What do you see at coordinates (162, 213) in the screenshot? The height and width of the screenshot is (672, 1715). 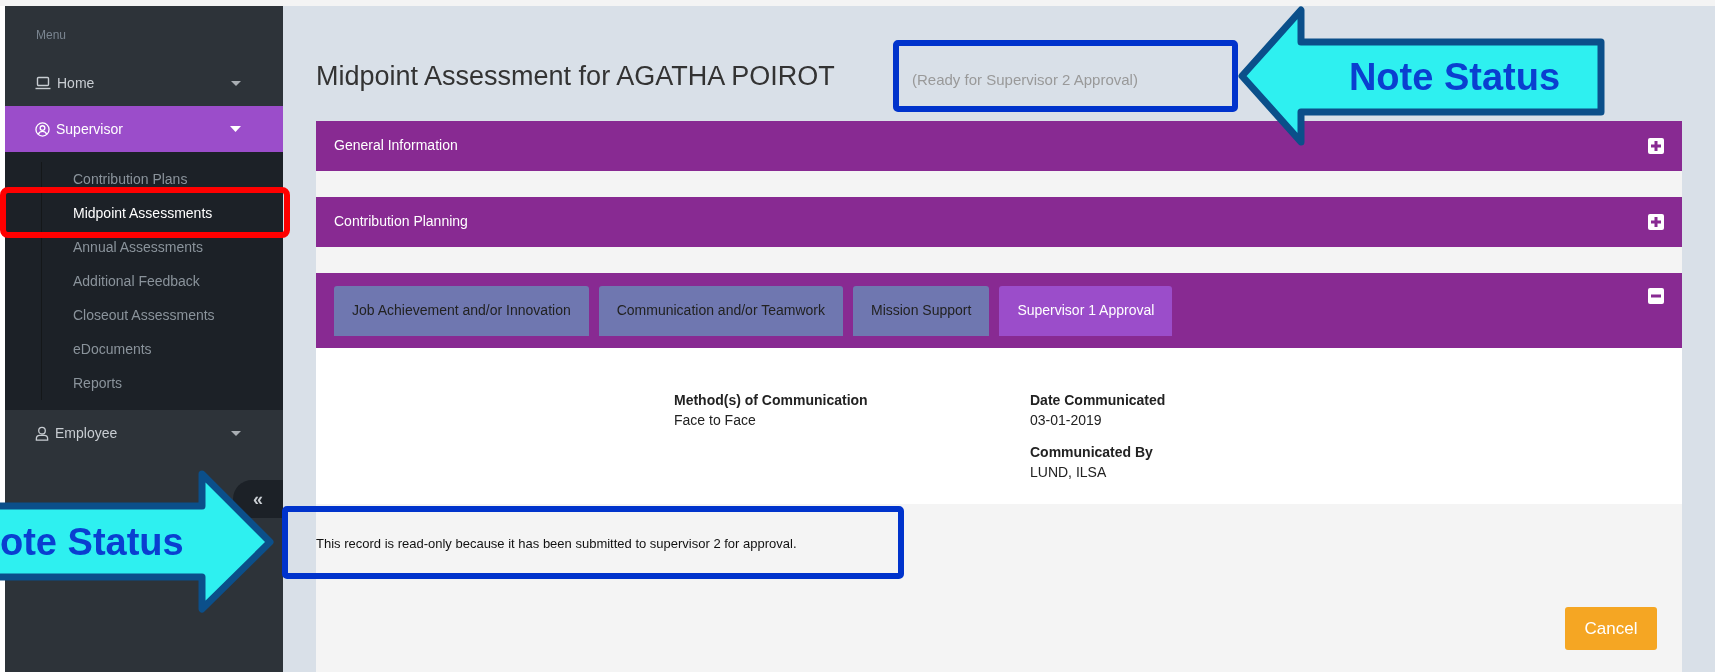 I see `submenu-item: Midpoint Assessments` at bounding box center [162, 213].